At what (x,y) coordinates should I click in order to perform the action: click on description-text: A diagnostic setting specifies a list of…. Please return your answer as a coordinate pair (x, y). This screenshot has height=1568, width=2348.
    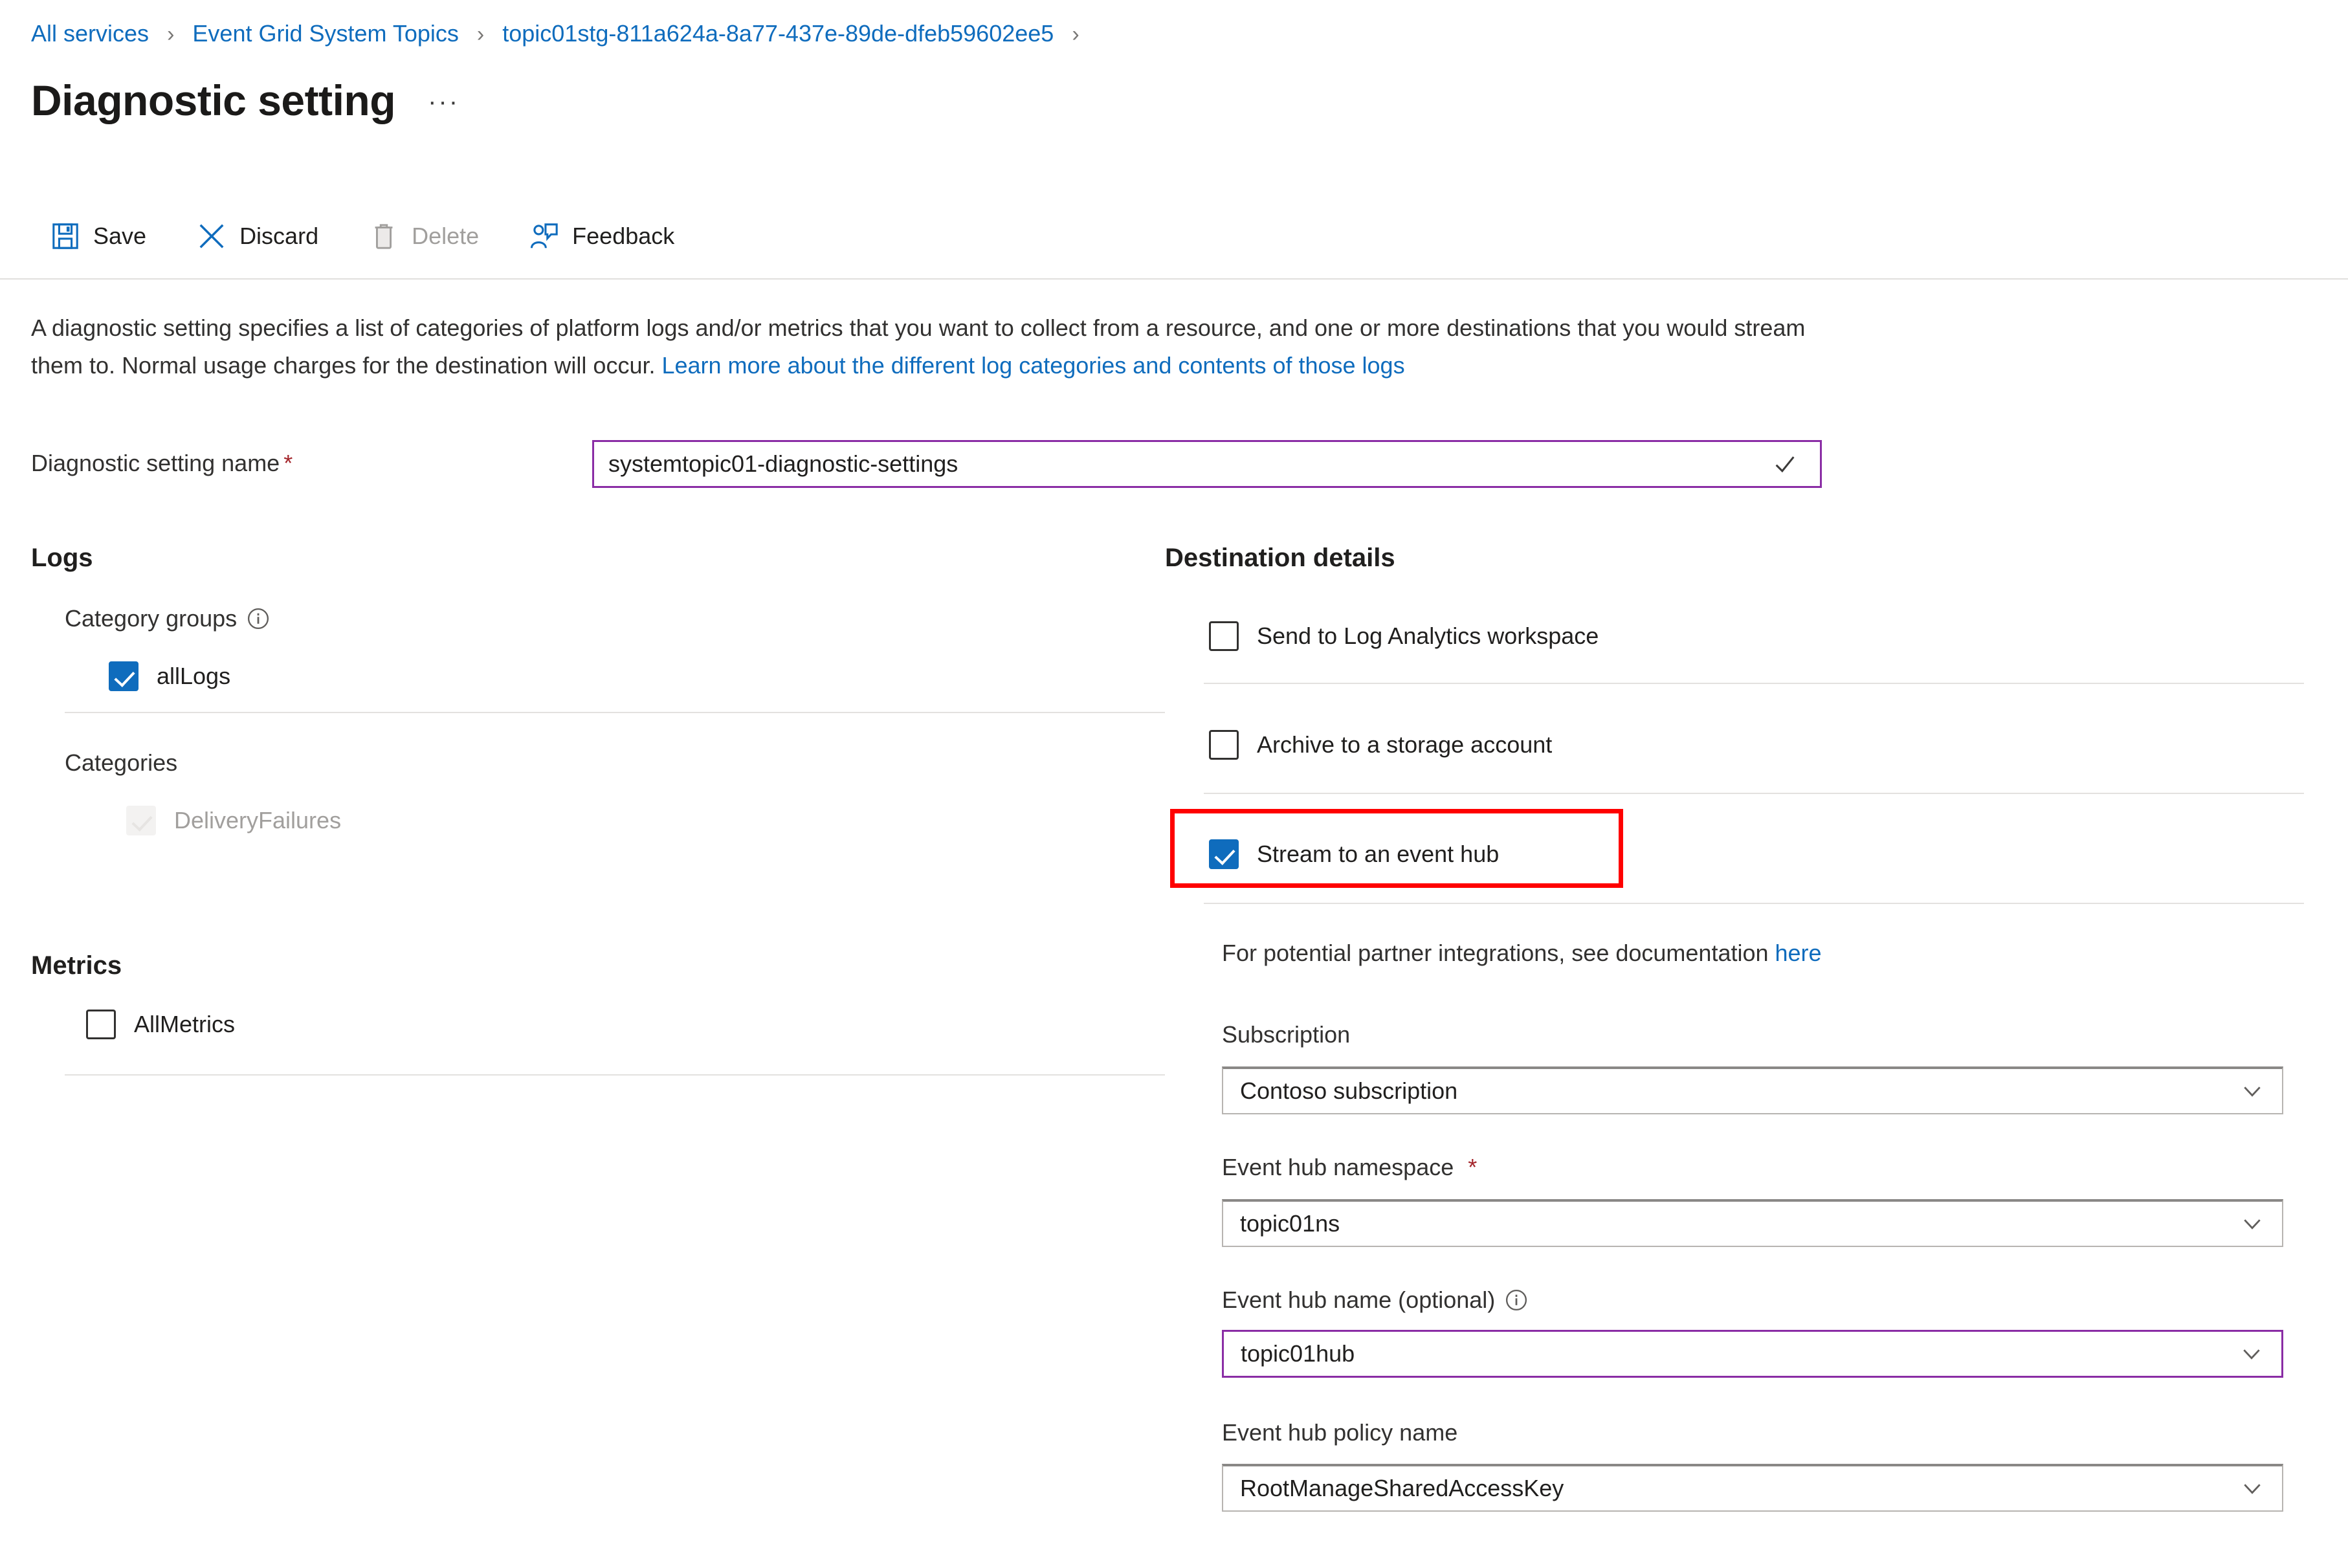
    Looking at the image, I should click on (940, 346).